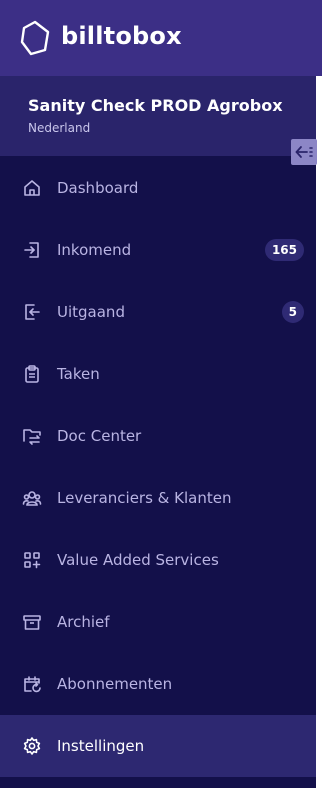  I want to click on organization-name: Sanity Check PROD Agrobox, so click(155, 105).